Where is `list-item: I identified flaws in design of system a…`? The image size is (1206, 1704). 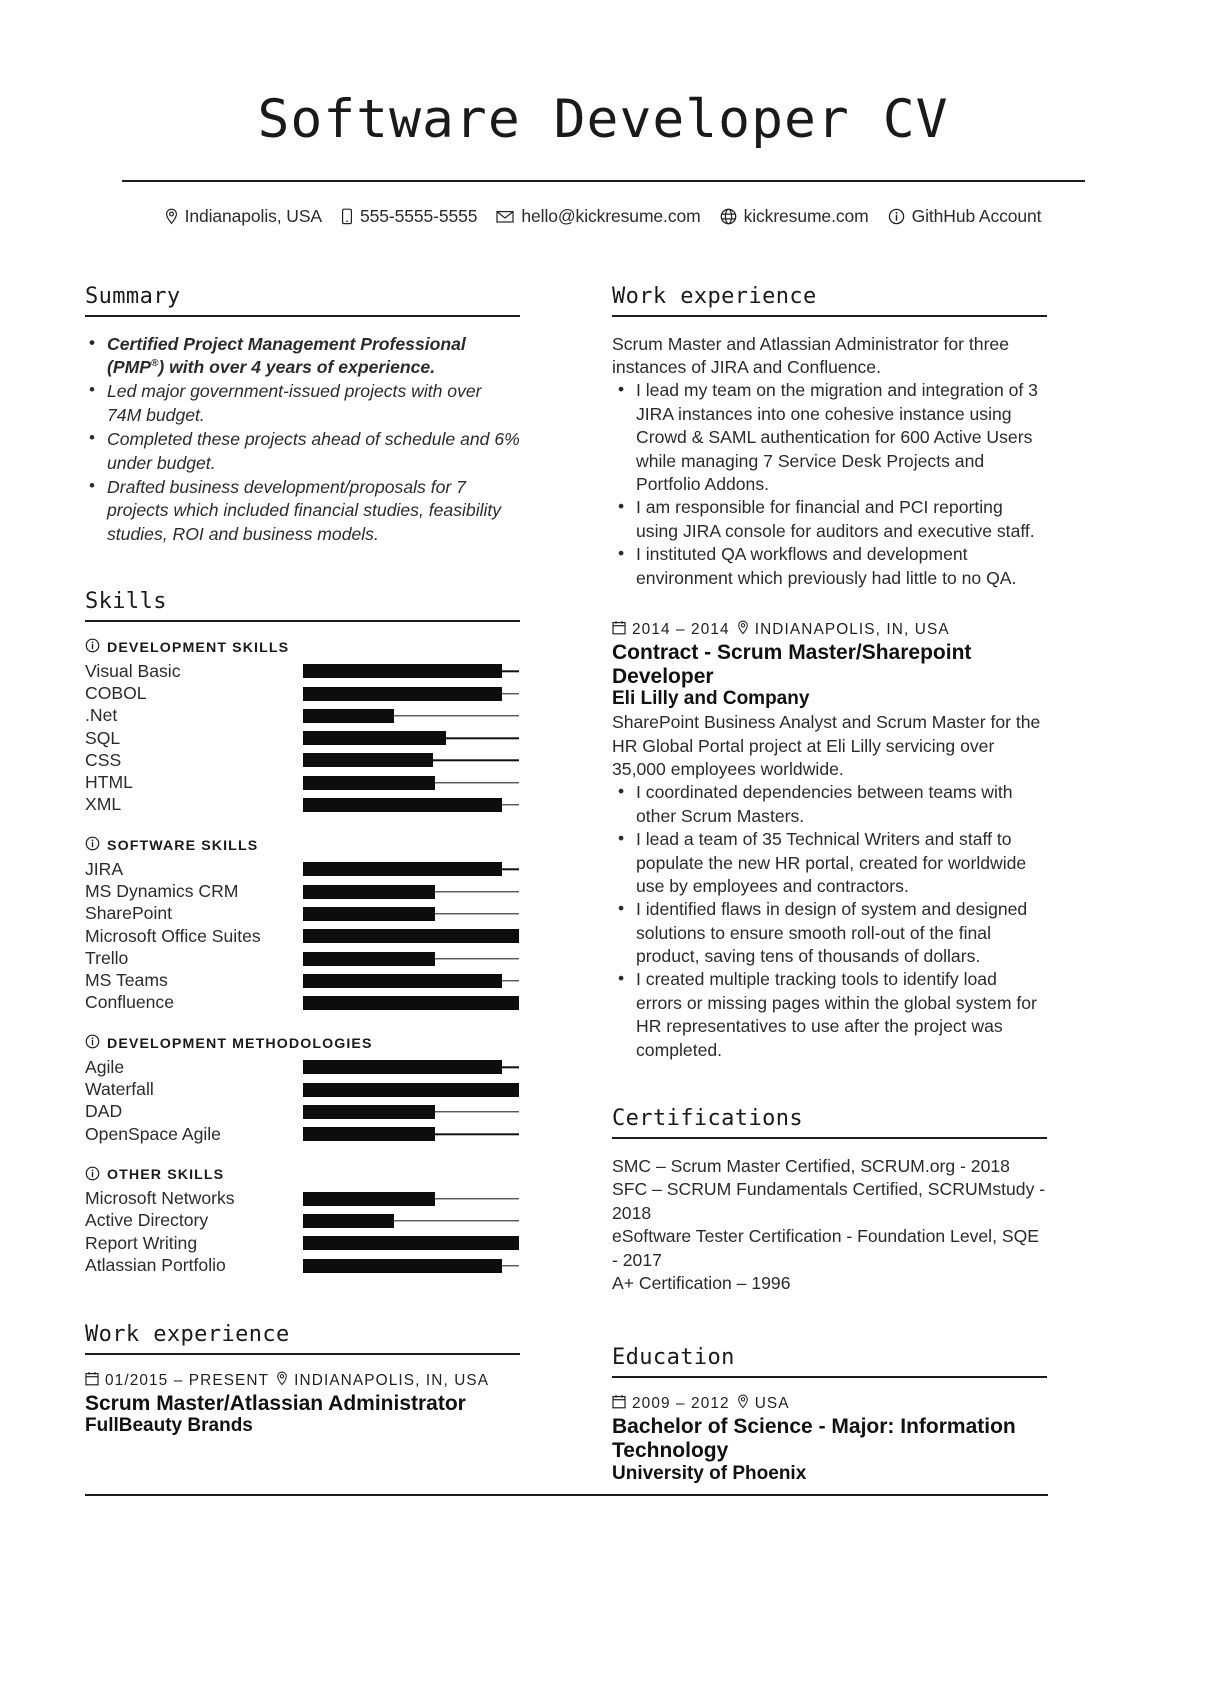
list-item: I identified flaws in design of system a… is located at coordinates (829, 932).